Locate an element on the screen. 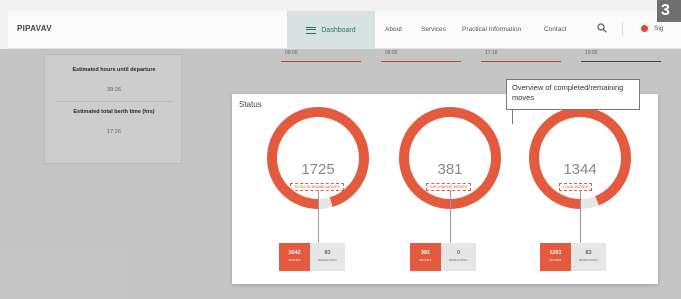 The width and height of the screenshot is (681, 299). moves-completed-box: 1642 MOVES is located at coordinates (294, 257).